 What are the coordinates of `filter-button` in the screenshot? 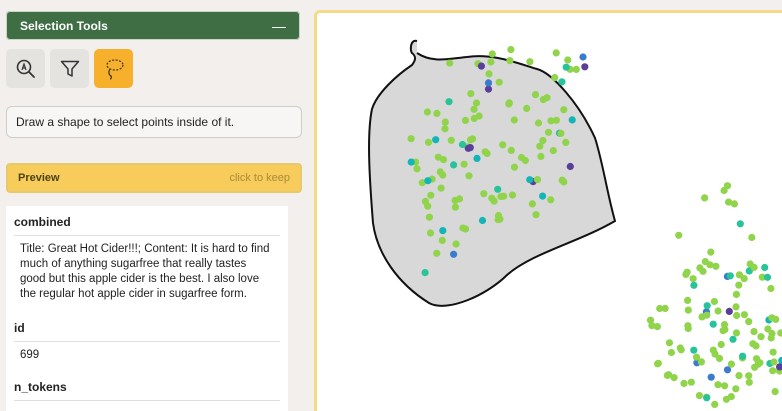 It's located at (69, 68).